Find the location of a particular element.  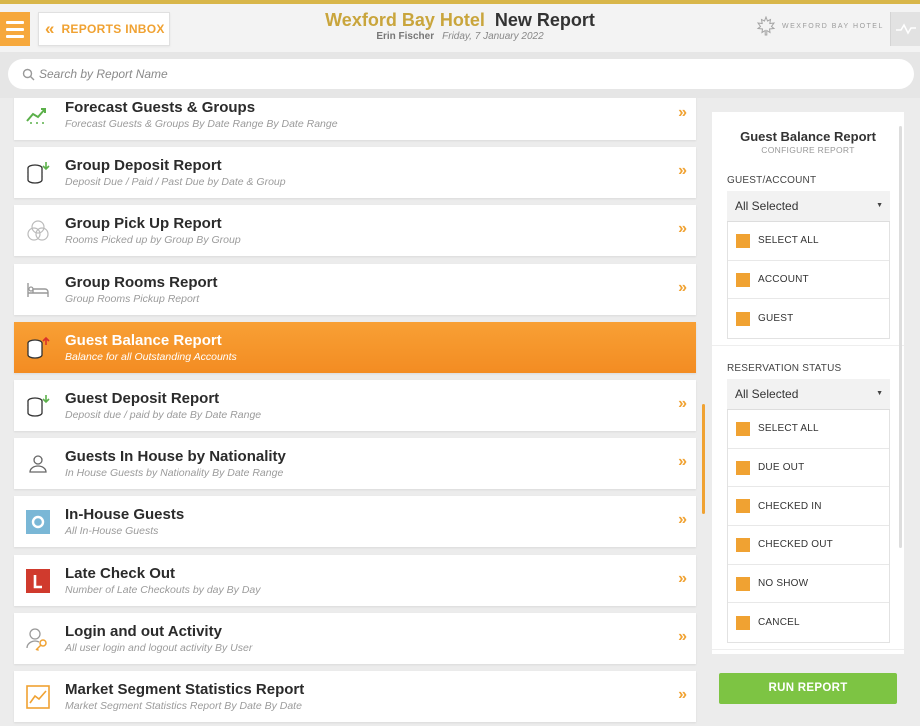

reservation-status-selected-value: All Selected is located at coordinates (767, 394).